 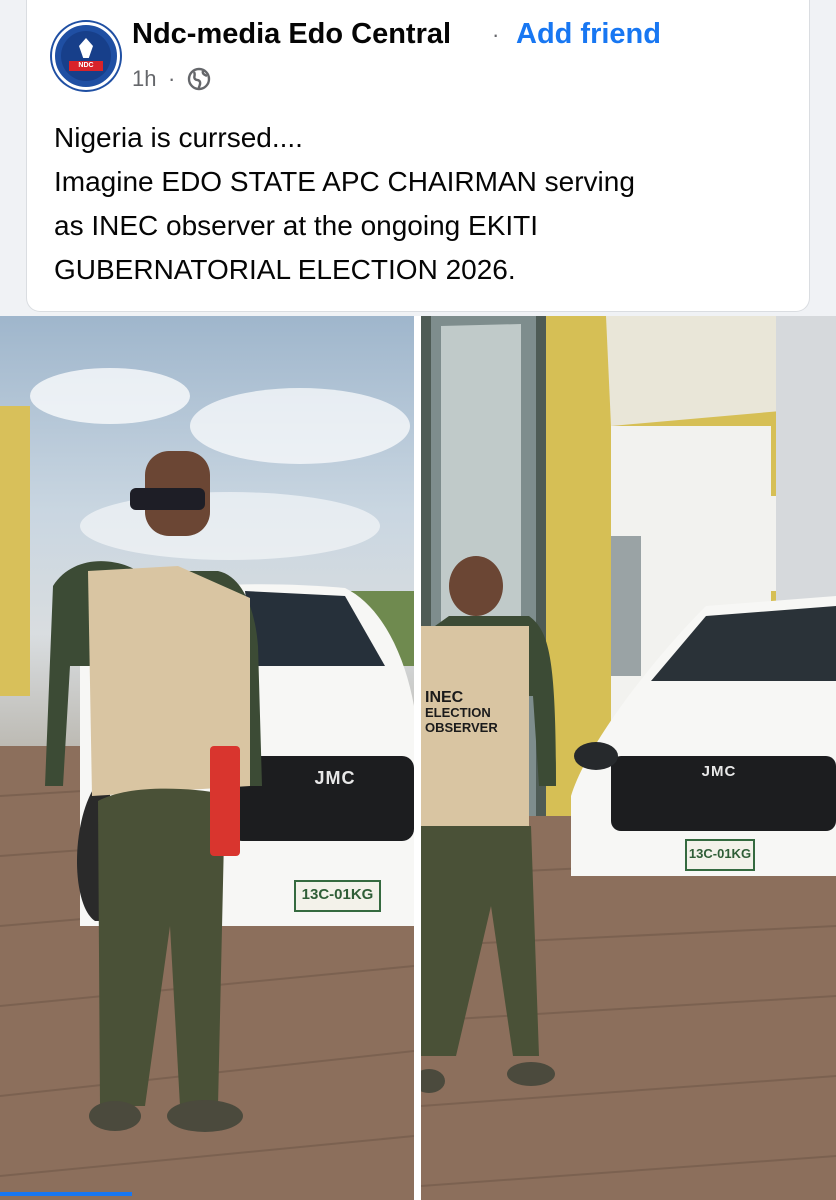 What do you see at coordinates (444, 697) in the screenshot?
I see `vest-line-inec: INEC` at bounding box center [444, 697].